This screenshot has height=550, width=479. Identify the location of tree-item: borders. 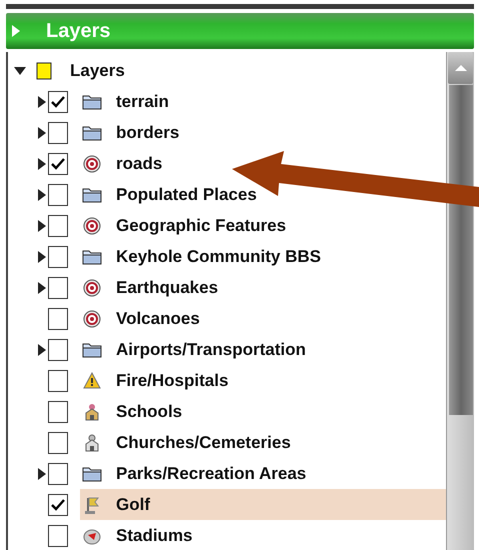
(132, 132).